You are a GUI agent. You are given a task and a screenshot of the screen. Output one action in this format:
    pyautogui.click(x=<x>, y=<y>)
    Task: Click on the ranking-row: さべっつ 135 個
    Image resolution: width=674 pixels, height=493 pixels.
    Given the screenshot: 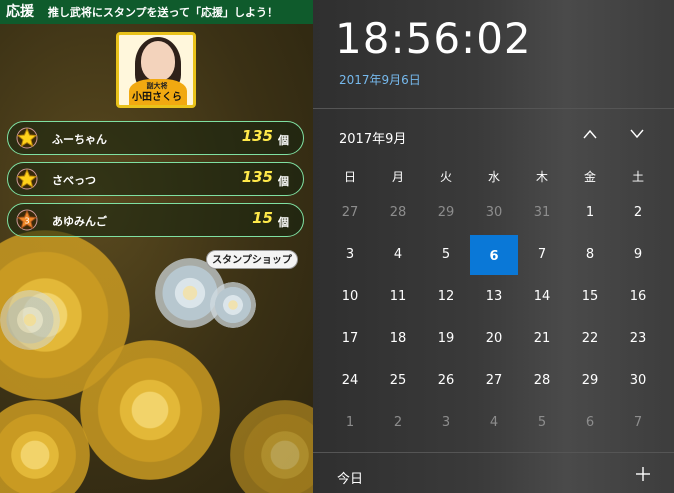 What is the action you would take?
    pyautogui.click(x=155, y=179)
    